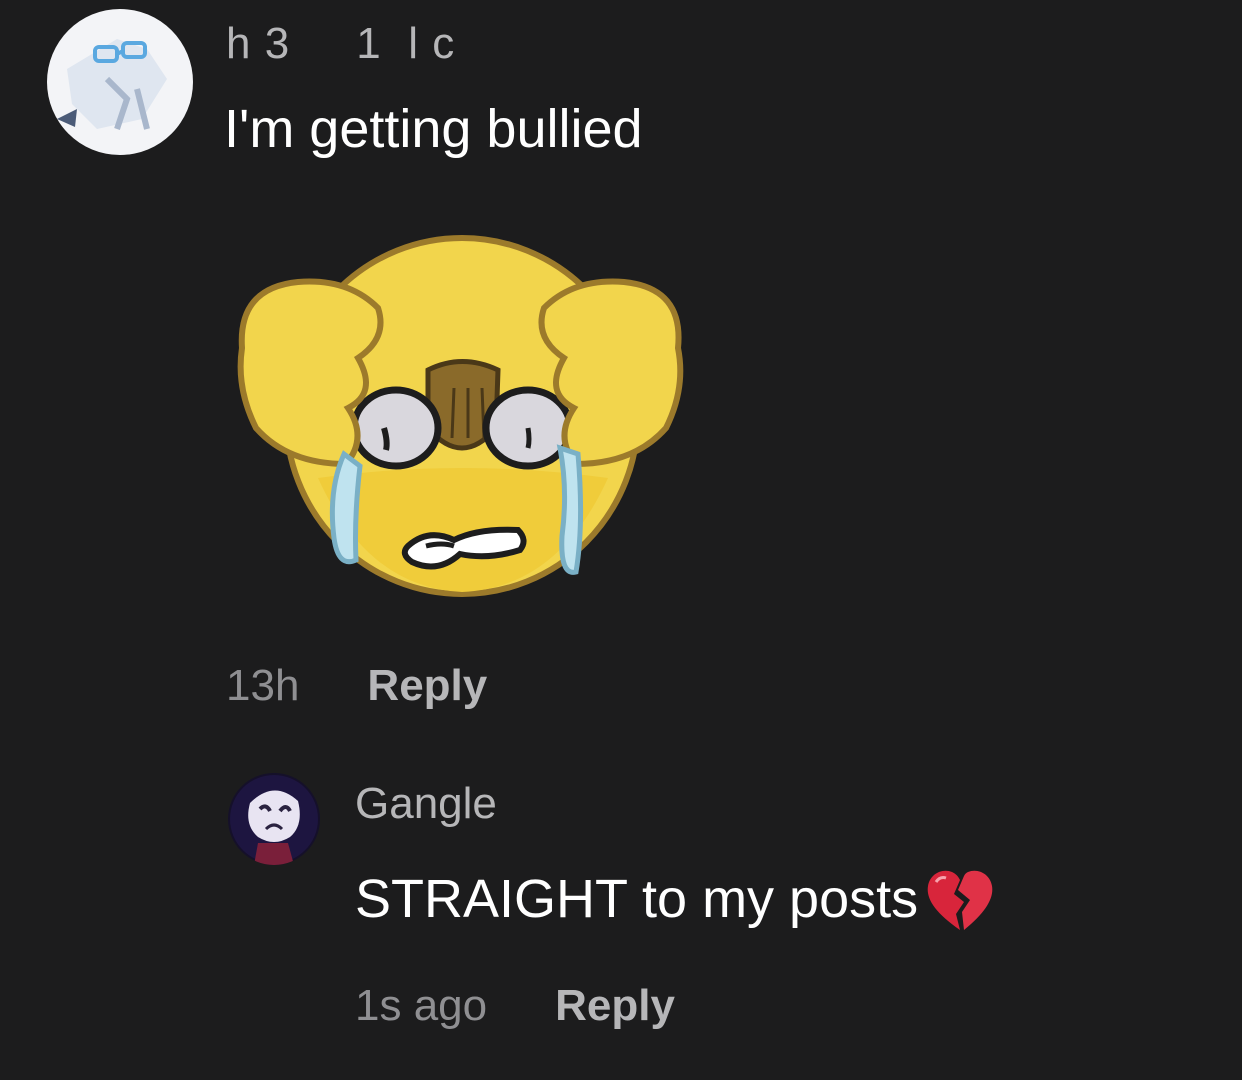 This screenshot has width=1242, height=1080. I want to click on commenter-username: h 3 1 l c, so click(340, 44).